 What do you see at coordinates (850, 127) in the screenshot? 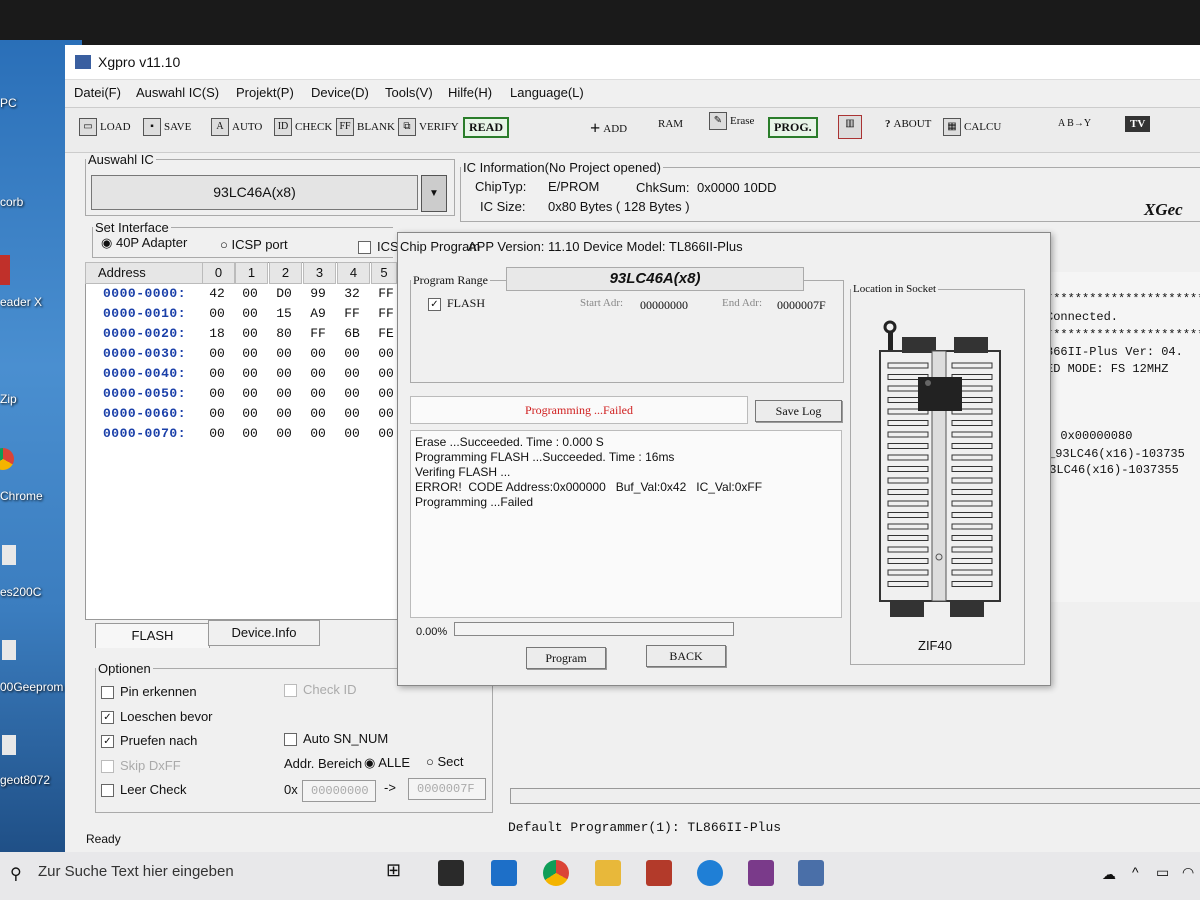
I see `chip-button: ▥` at bounding box center [850, 127].